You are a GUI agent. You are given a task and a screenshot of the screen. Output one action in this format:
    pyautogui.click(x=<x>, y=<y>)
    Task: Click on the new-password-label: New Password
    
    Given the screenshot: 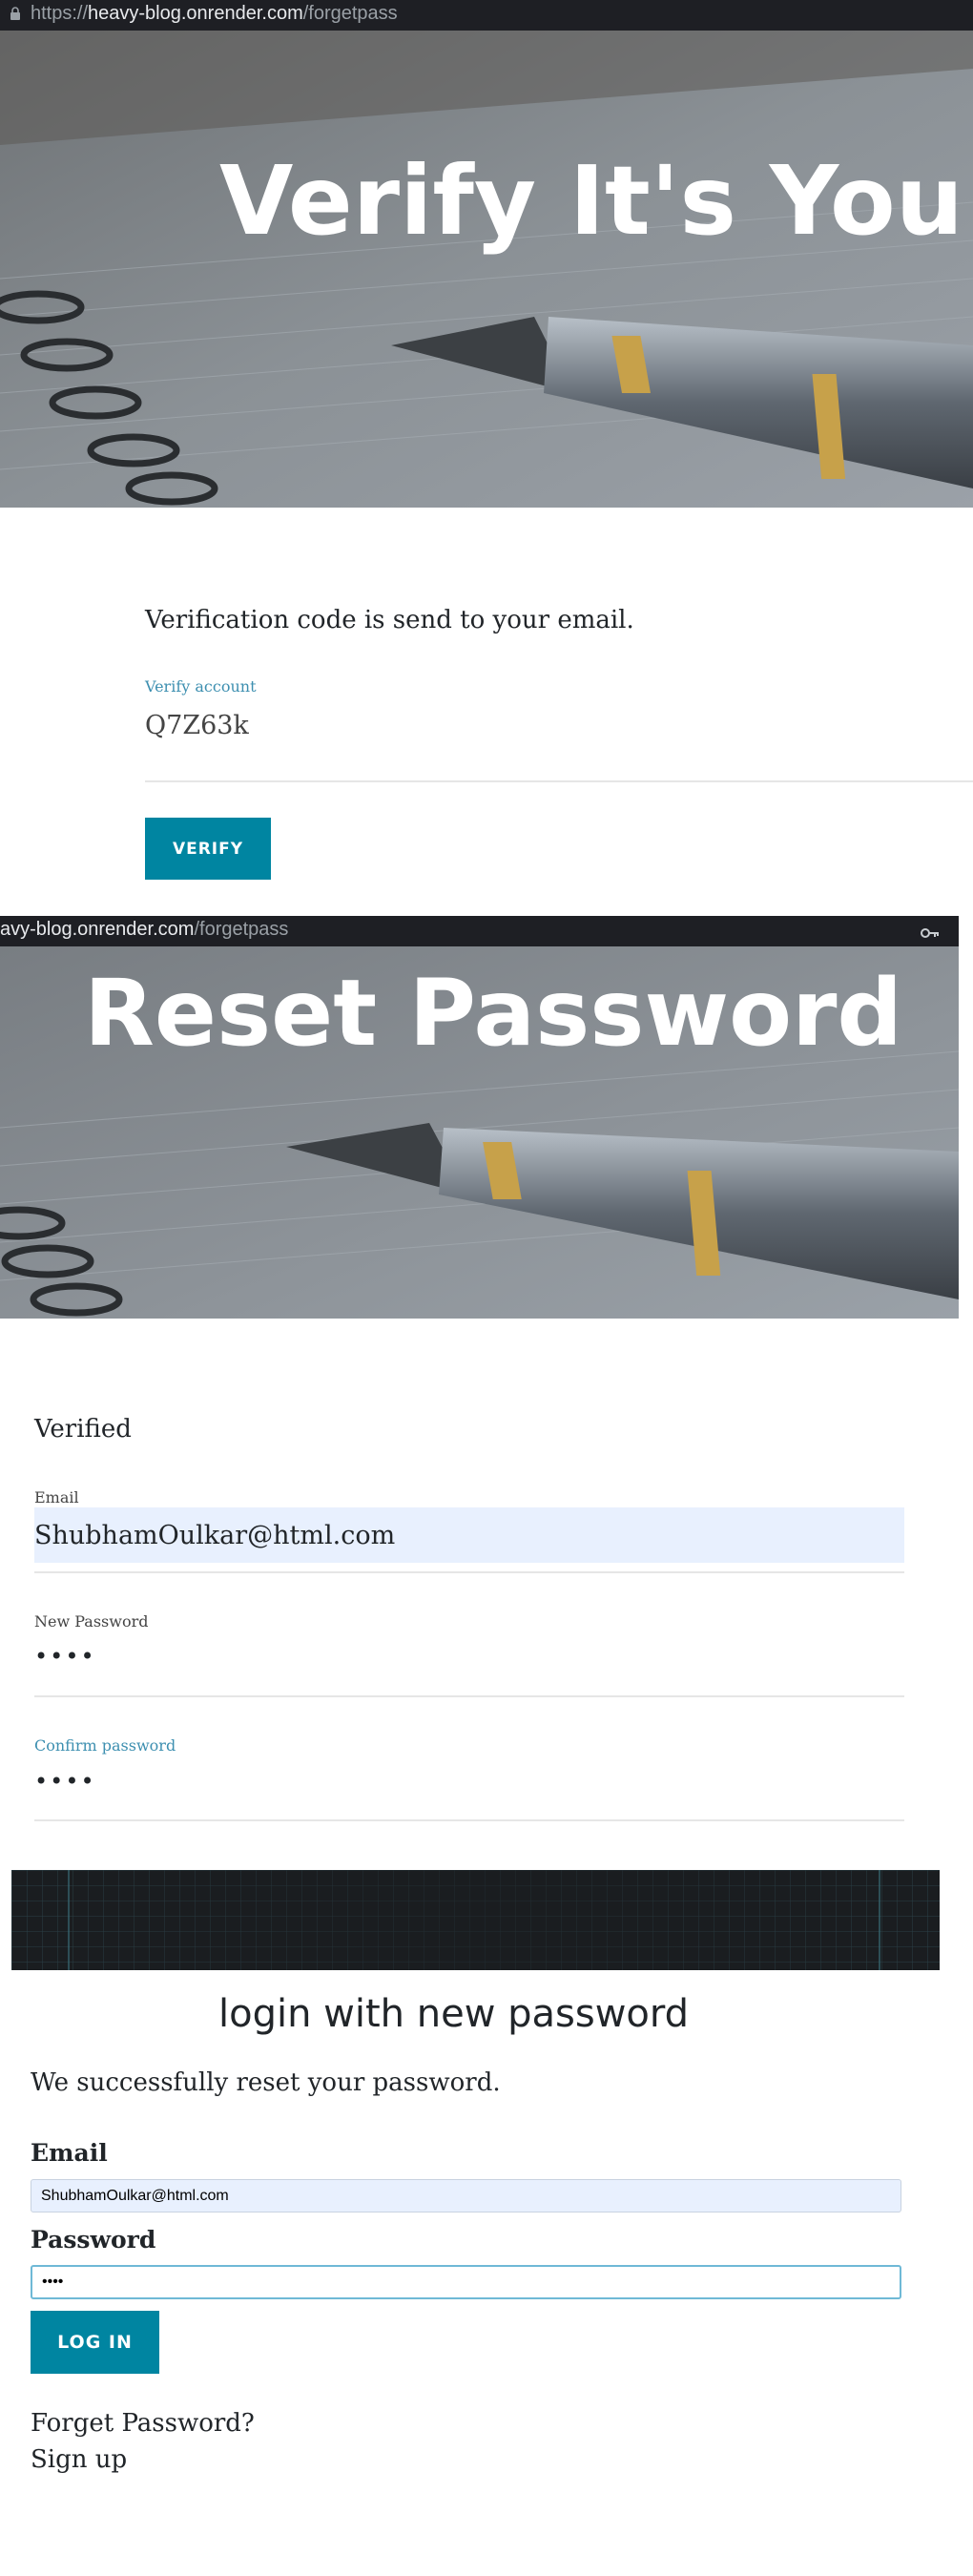 What is the action you would take?
    pyautogui.click(x=91, y=1621)
    